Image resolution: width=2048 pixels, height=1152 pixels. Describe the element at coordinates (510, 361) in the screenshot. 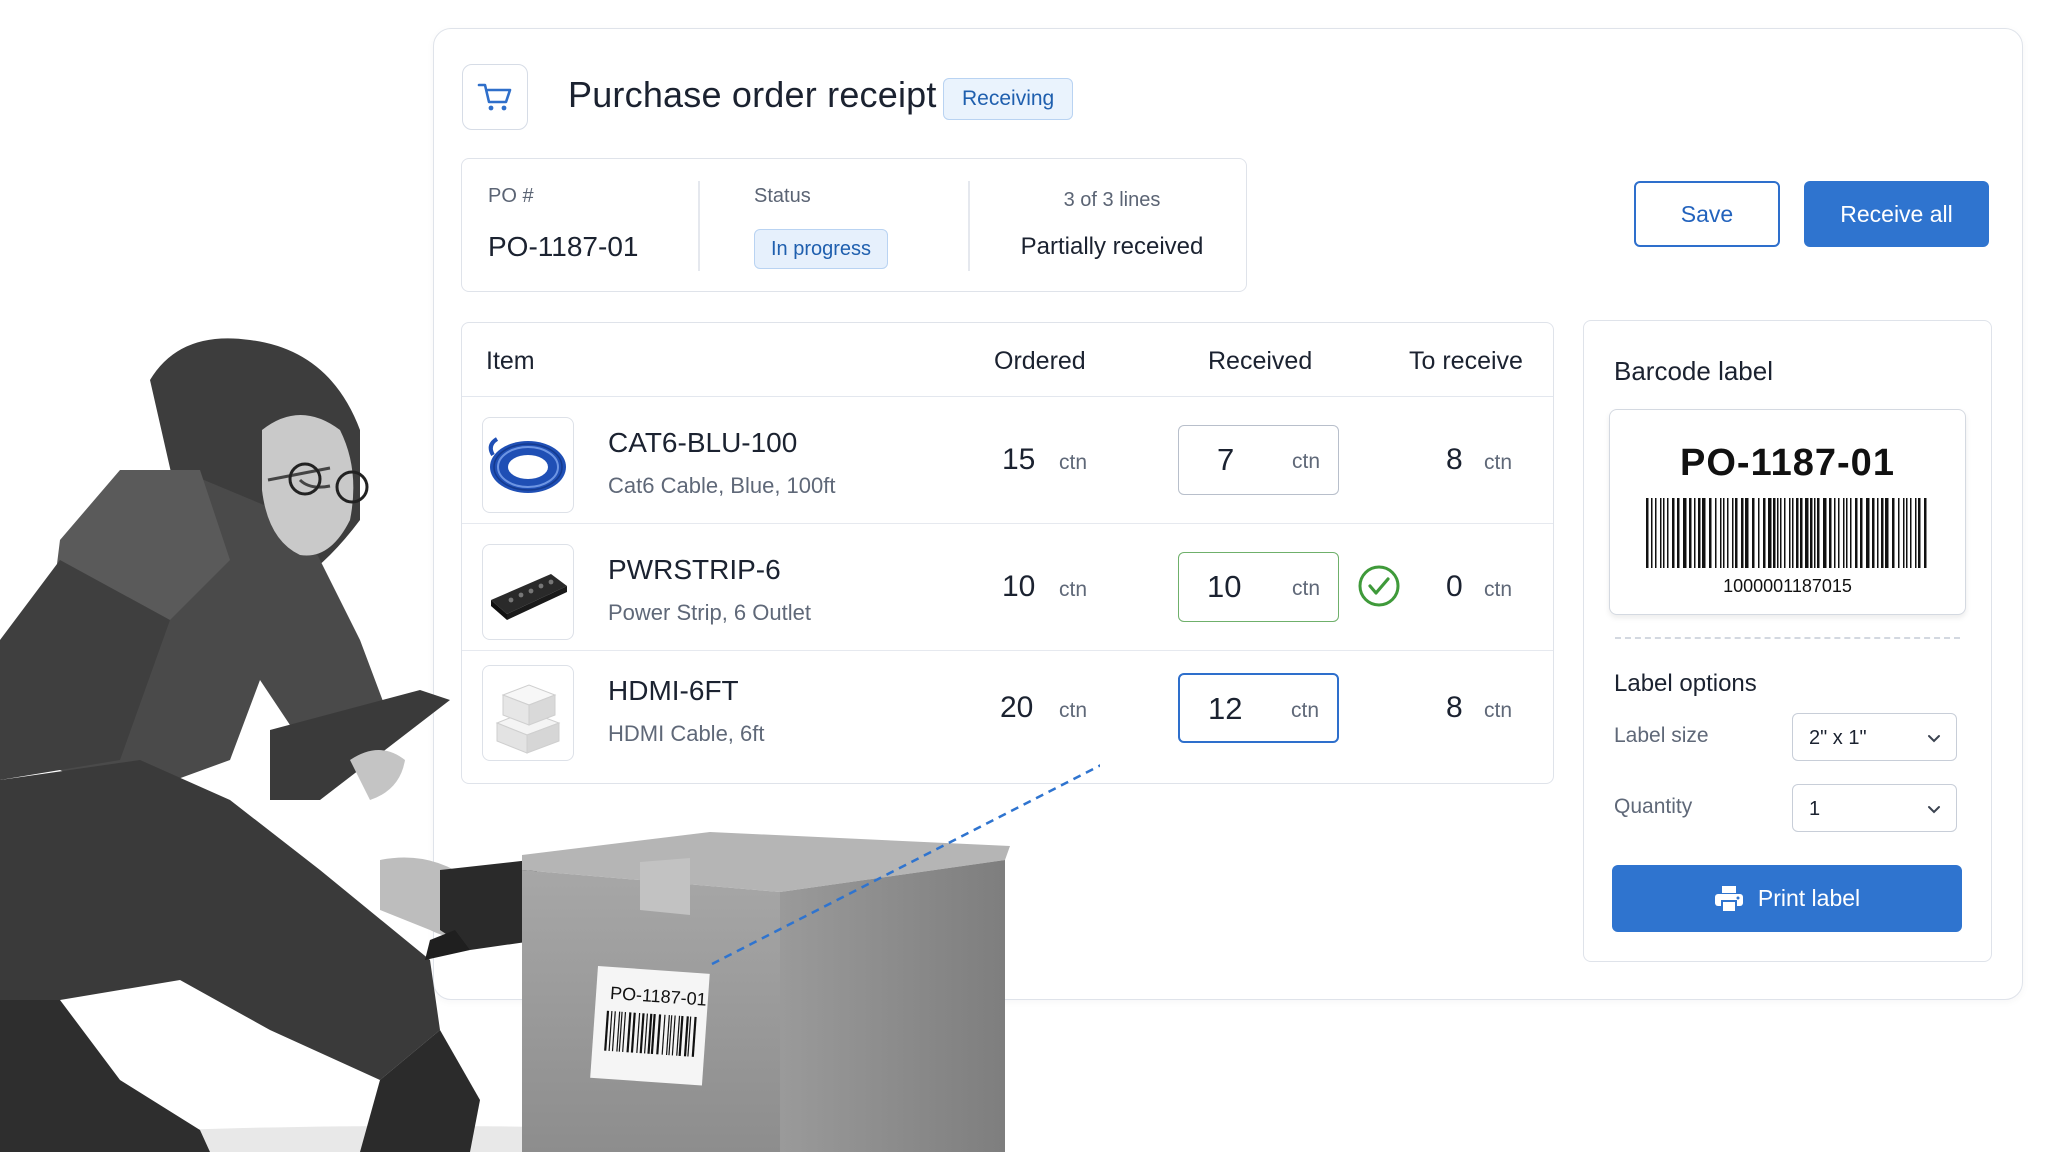

I see `col-header-item: Item` at that location.